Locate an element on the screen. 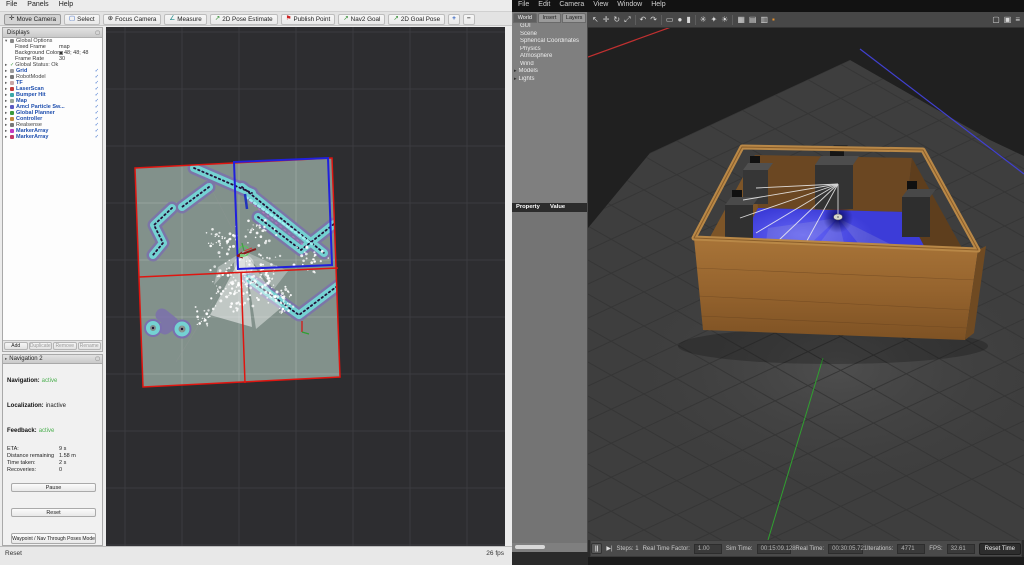 The height and width of the screenshot is (565, 1024). scale-icon: ⤢ is located at coordinates (627, 20).